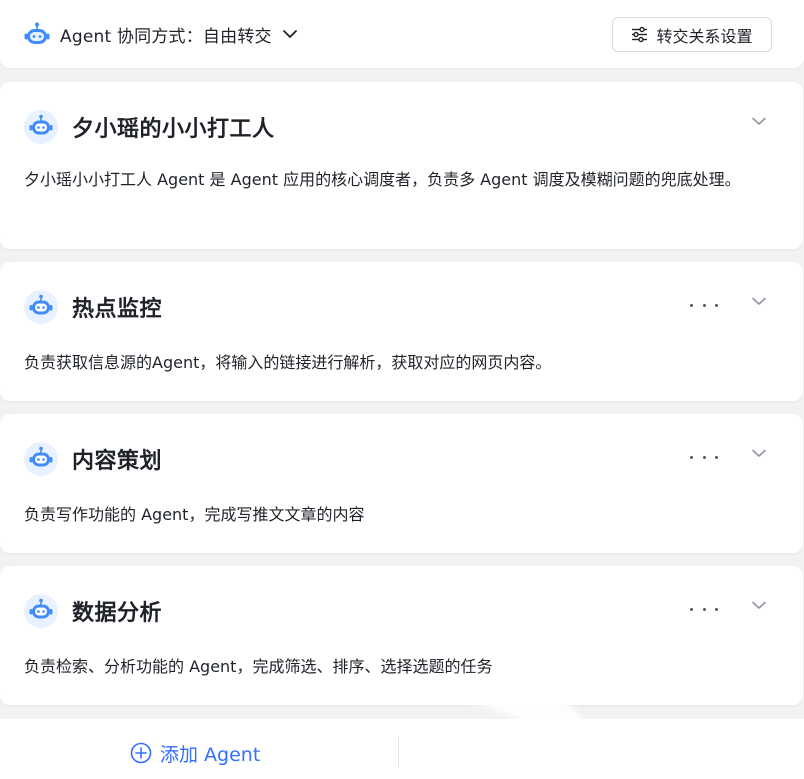  I want to click on agent-title: 热点监控, so click(117, 309).